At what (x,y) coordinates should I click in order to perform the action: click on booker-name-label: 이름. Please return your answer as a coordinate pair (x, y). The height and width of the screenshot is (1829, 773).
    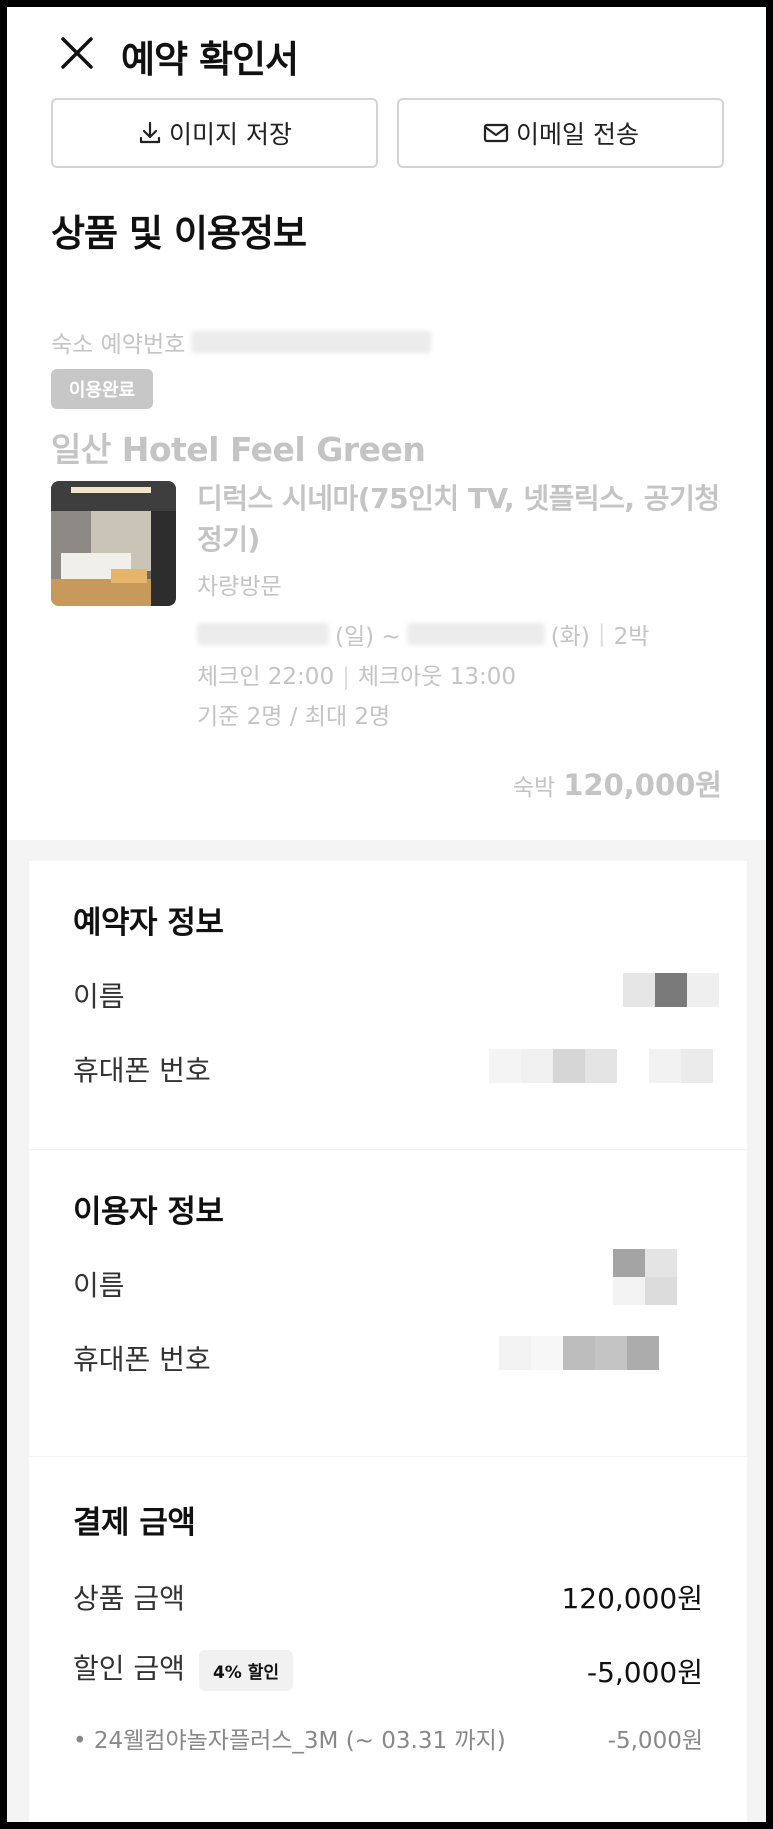
    Looking at the image, I should click on (99, 996).